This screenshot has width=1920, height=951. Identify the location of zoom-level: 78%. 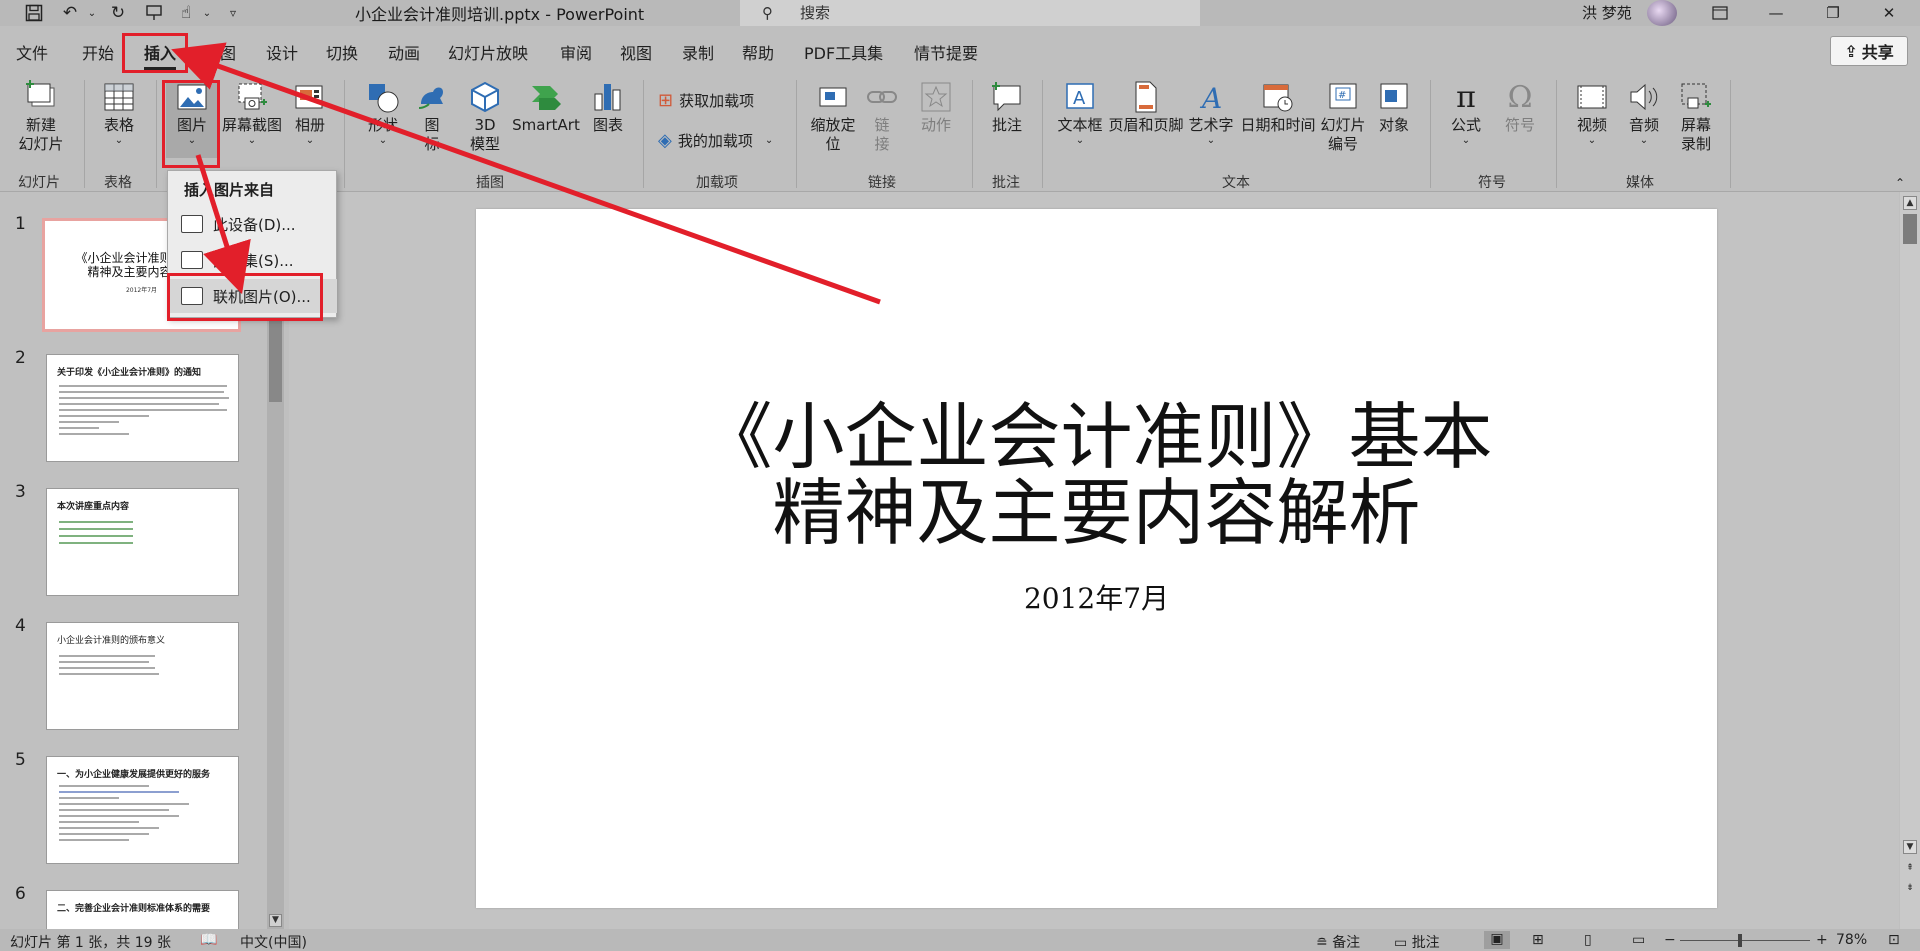
(1851, 940).